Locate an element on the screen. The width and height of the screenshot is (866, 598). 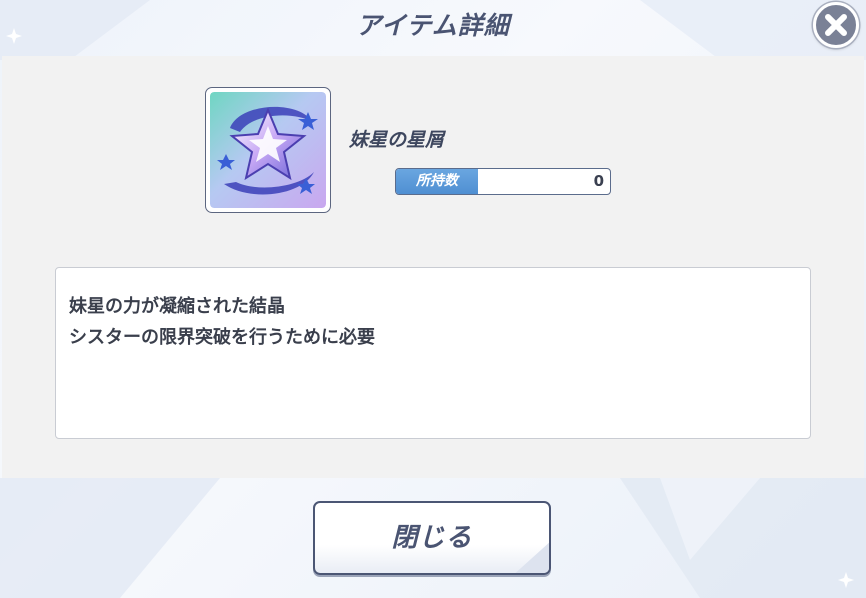
close-dialog-button: 閉じる is located at coordinates (432, 538).